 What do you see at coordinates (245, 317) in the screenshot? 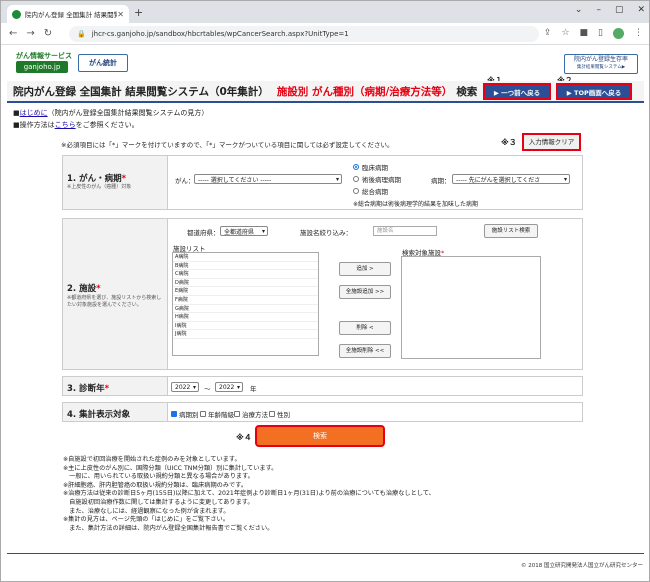
I see `list-item: H病院` at bounding box center [245, 317].